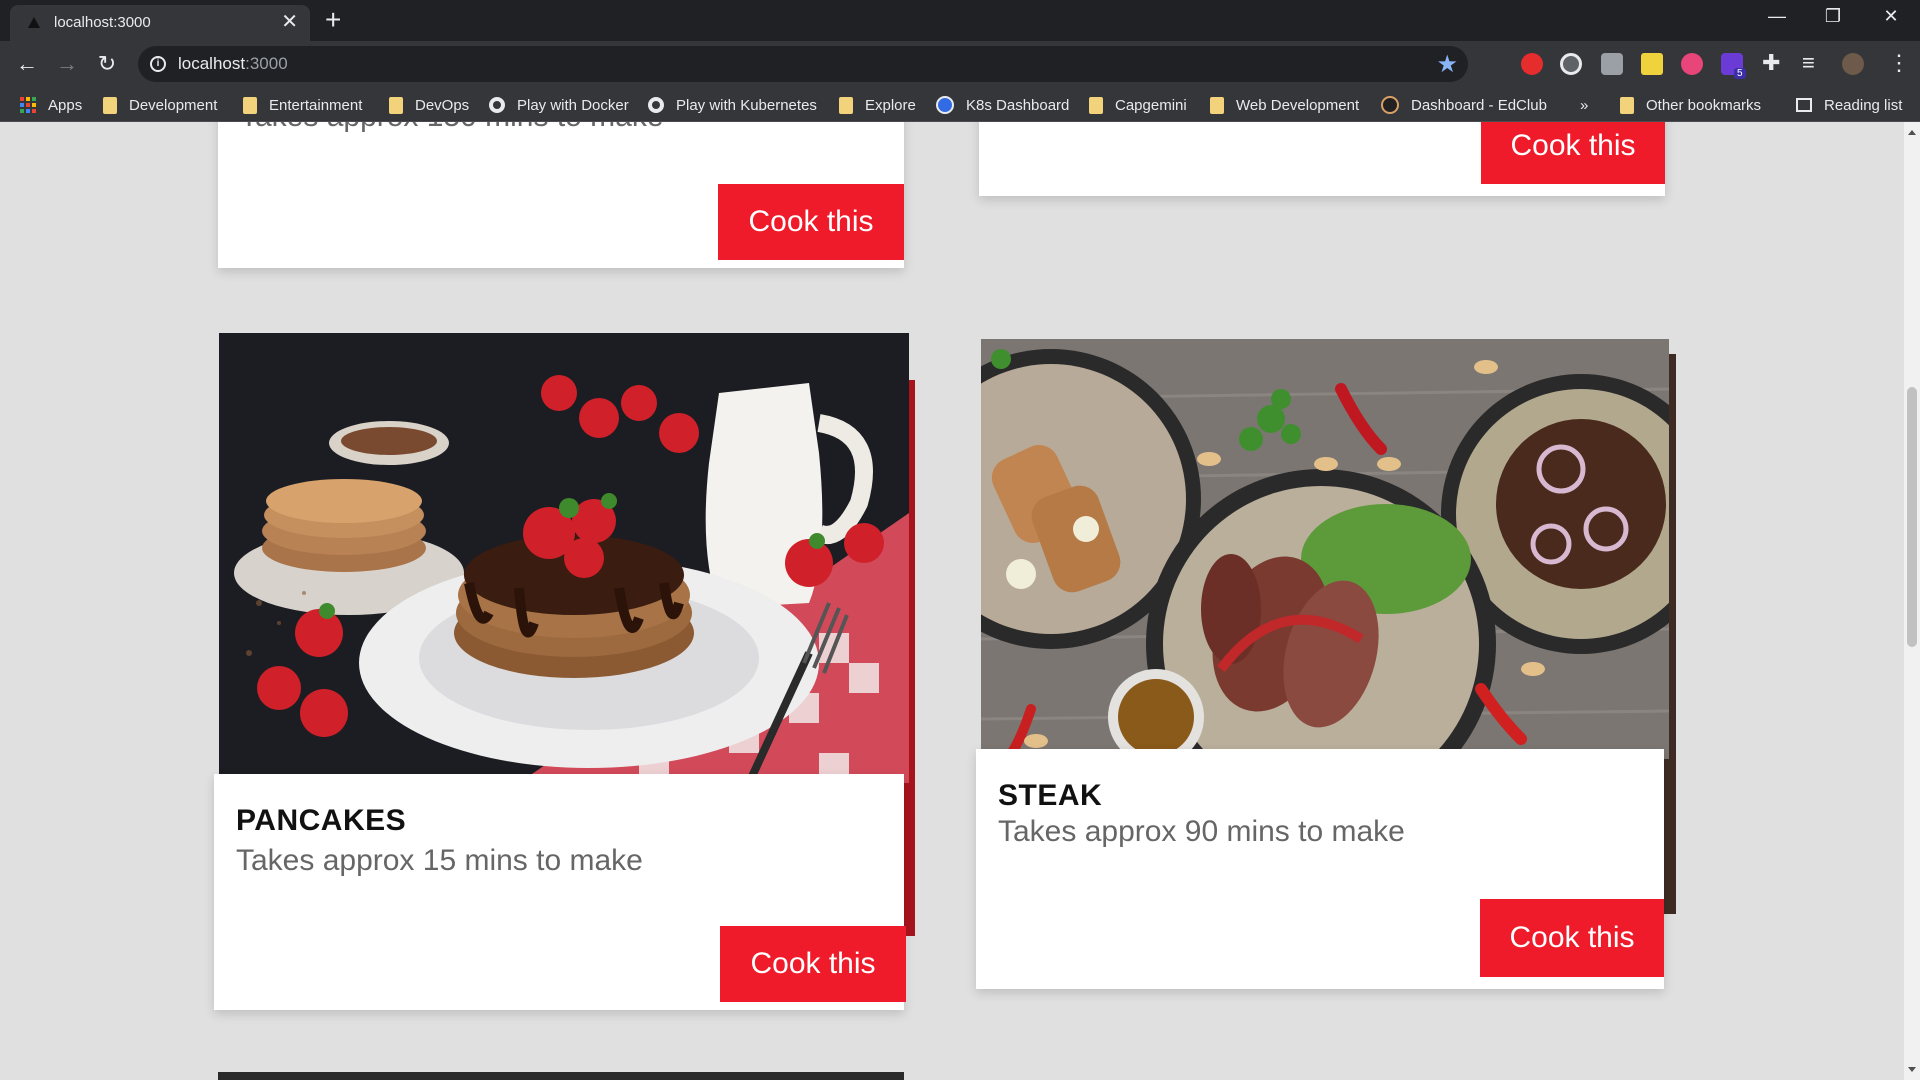 This screenshot has width=1920, height=1080. Describe the element at coordinates (452, 128) in the screenshot. I see `recipe-time: Takes approx 150 mins to make` at that location.